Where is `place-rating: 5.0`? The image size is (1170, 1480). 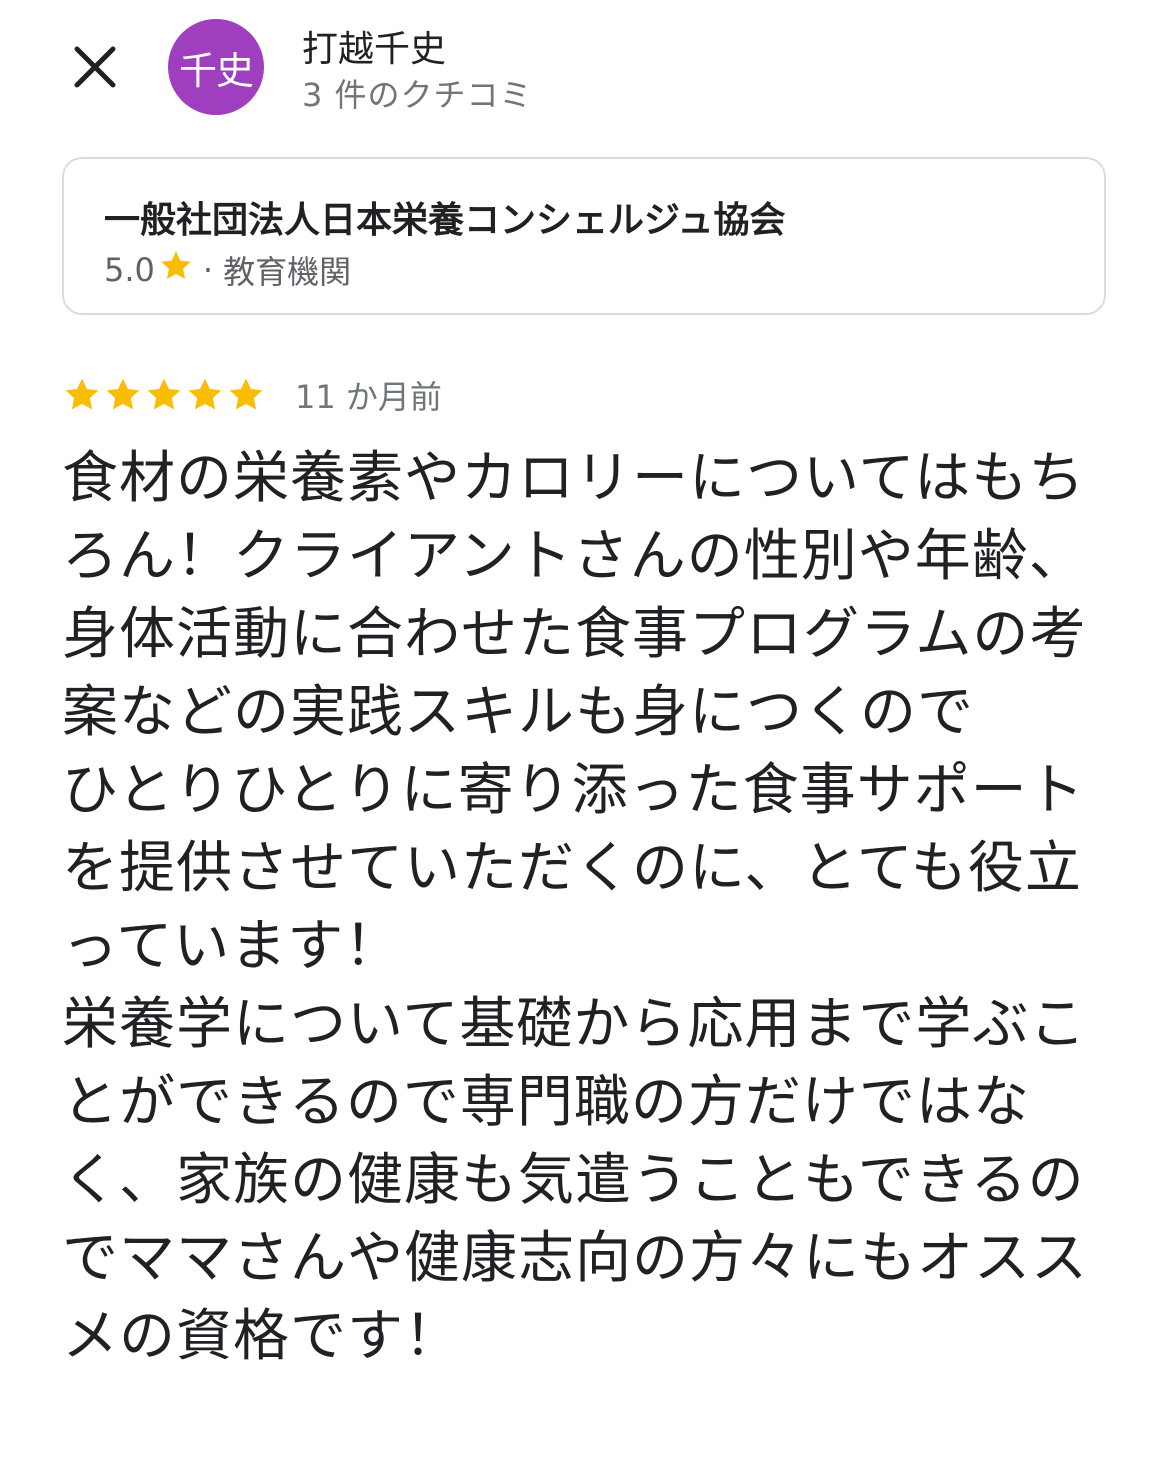 place-rating: 5.0 is located at coordinates (129, 270).